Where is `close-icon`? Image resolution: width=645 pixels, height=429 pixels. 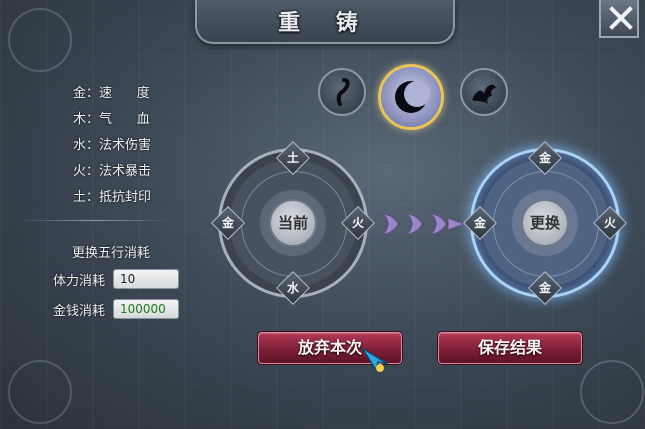
close-icon is located at coordinates (621, 18).